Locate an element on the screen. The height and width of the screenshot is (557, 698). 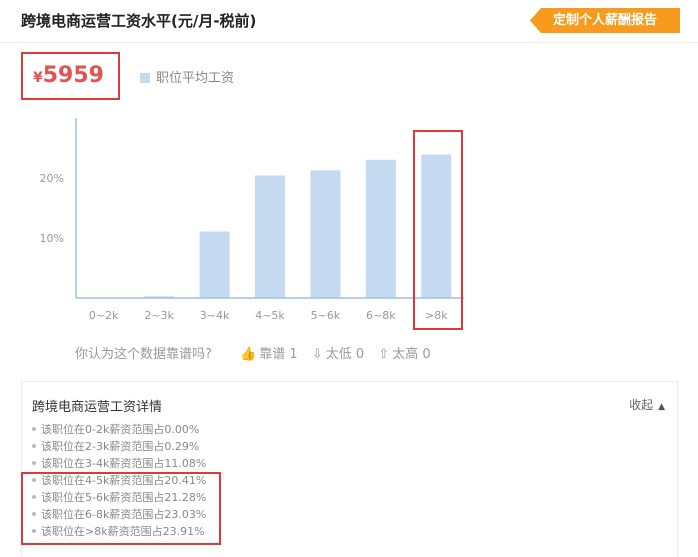
y-tick-label: 20% is located at coordinates (52, 178).